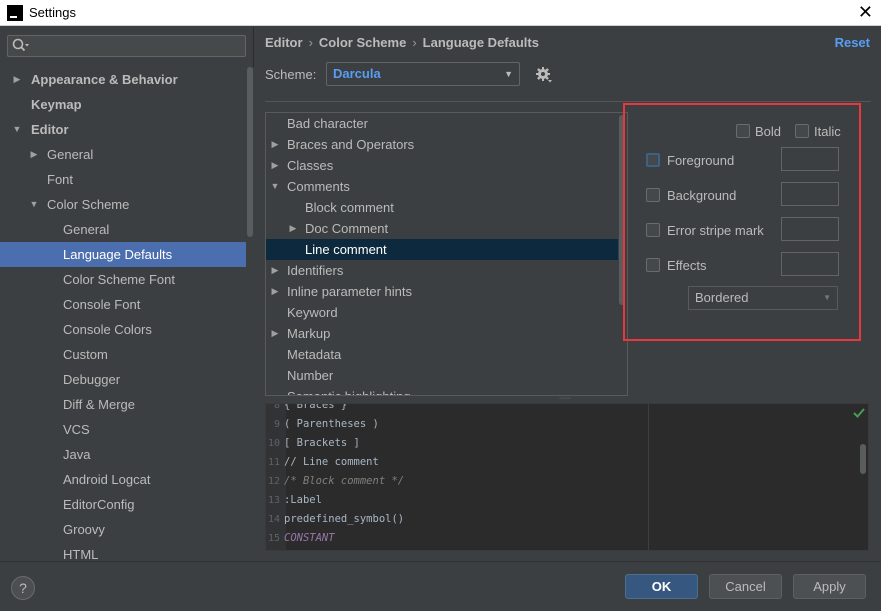 The image size is (881, 611). What do you see at coordinates (99, 404) in the screenshot?
I see `sidebar-item-label: Diff & Merge` at bounding box center [99, 404].